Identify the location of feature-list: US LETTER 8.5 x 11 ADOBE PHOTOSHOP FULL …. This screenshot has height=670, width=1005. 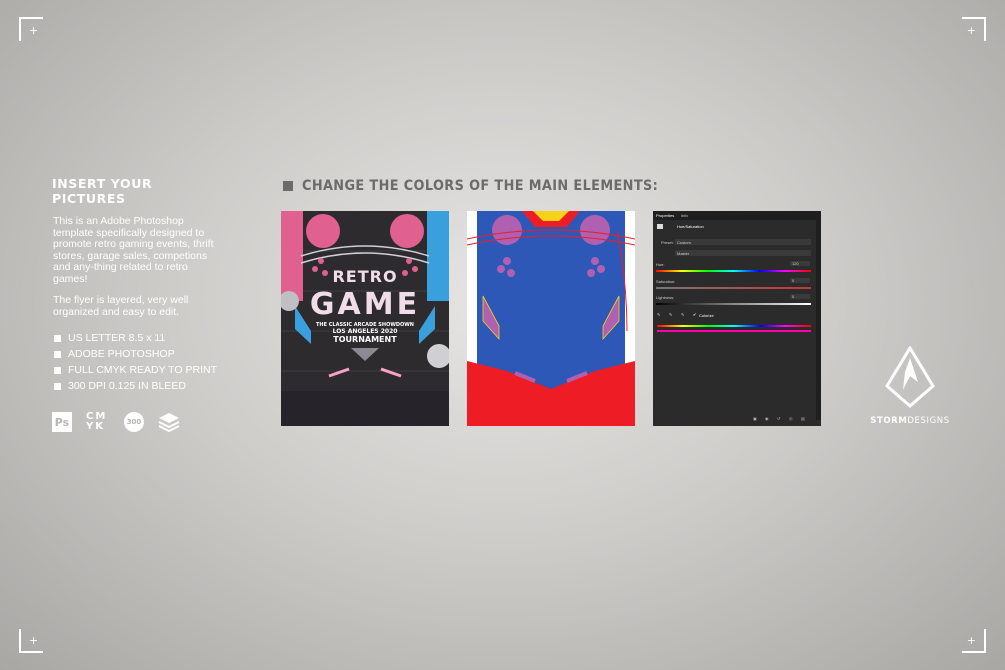
(138, 362).